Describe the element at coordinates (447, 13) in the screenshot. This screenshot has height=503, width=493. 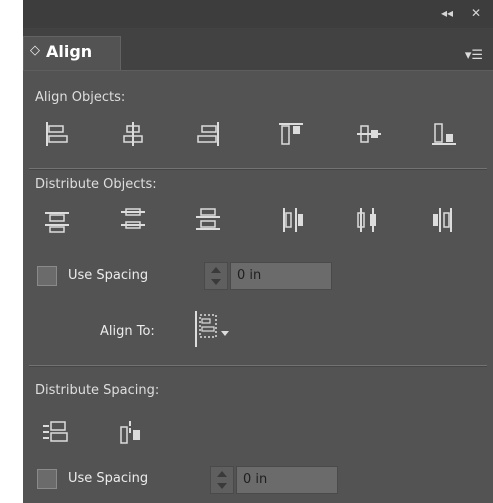
I see `collapse-panel-icon: ◂◂` at that location.